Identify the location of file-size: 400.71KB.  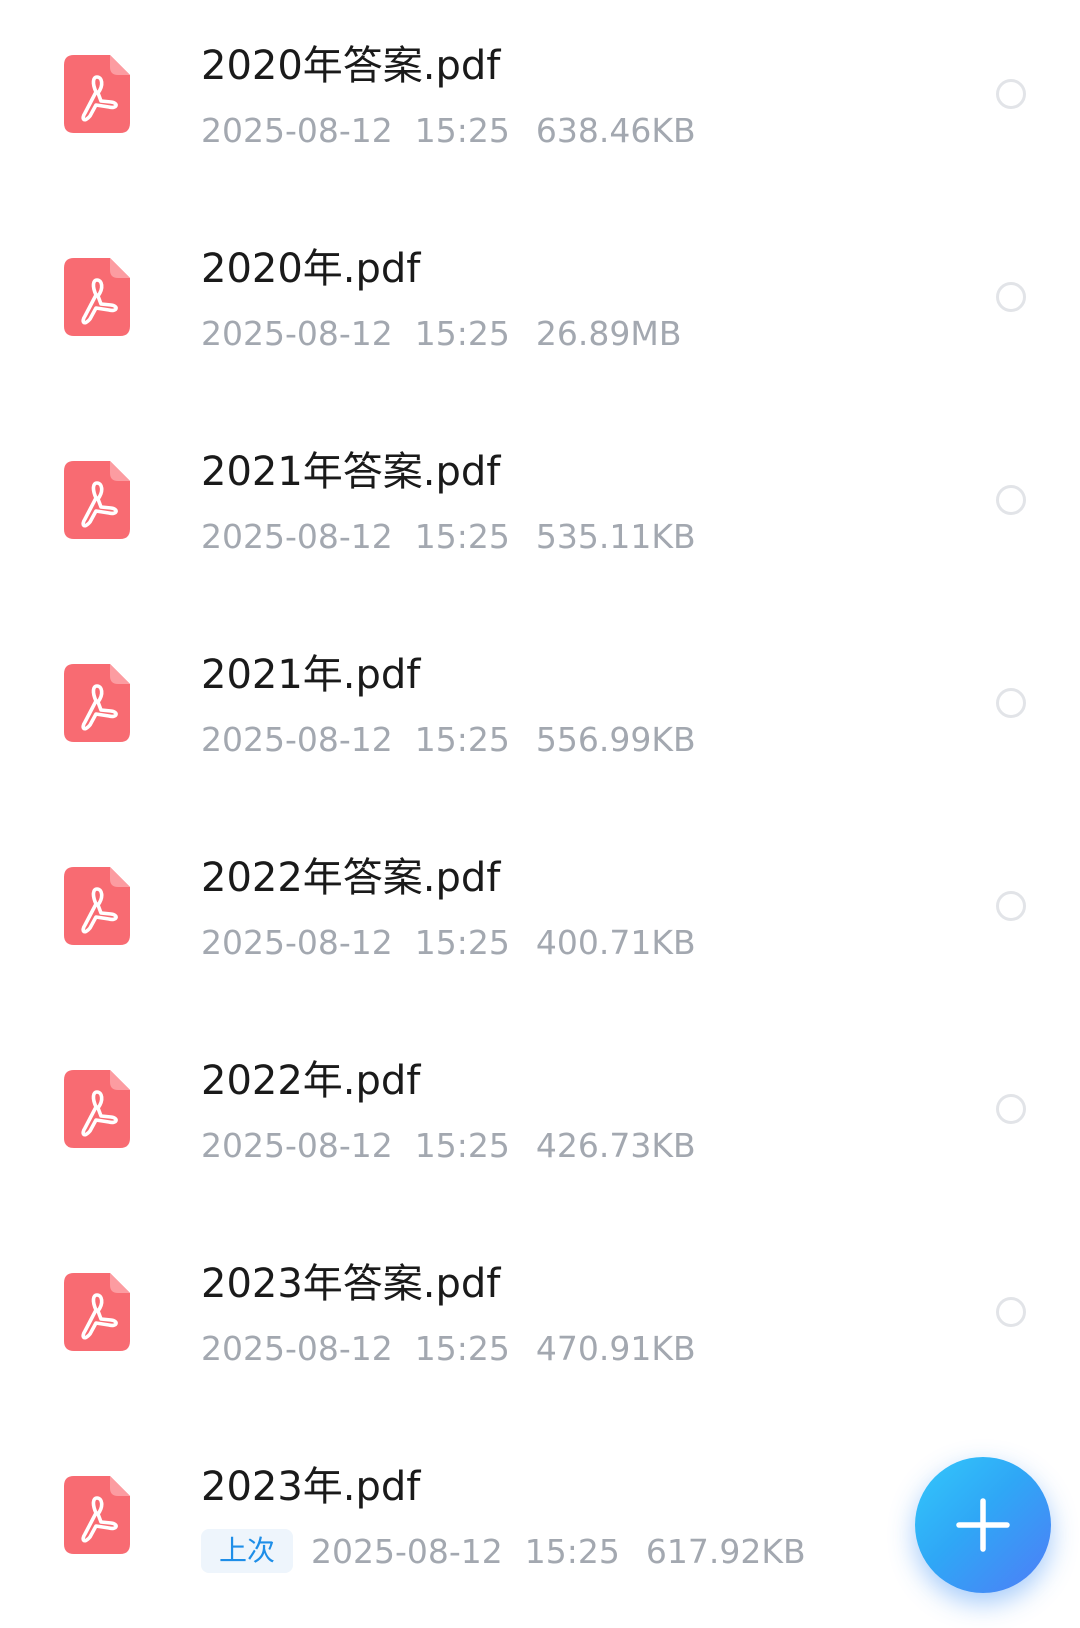
(615, 942).